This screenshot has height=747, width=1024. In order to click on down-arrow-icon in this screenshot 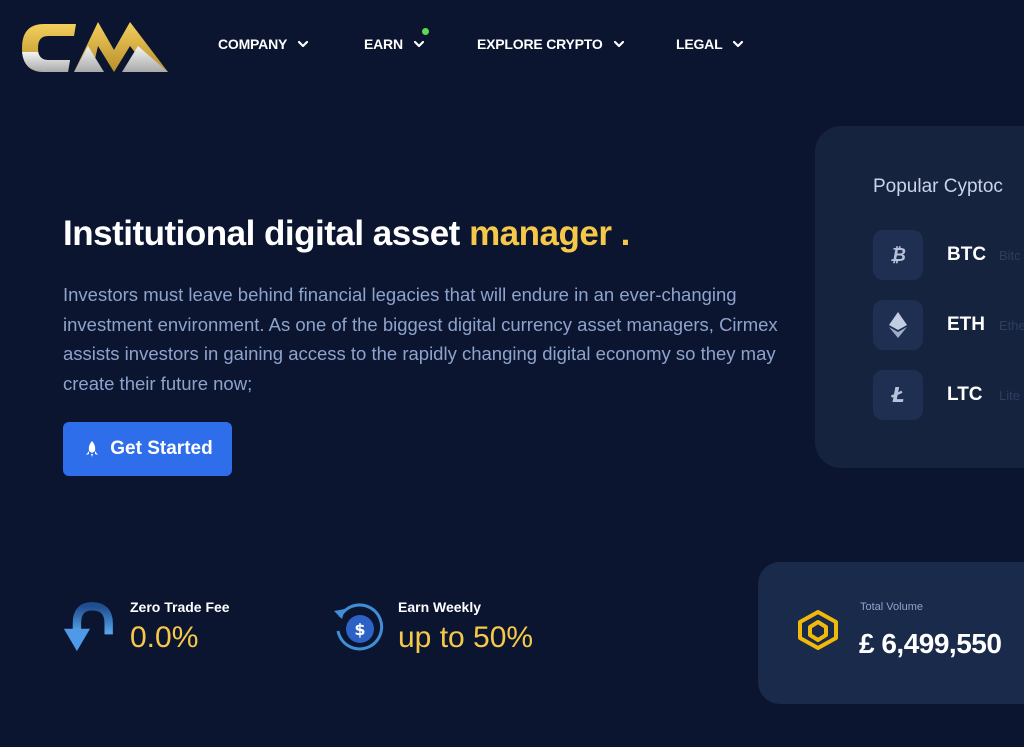, I will do `click(88, 627)`.